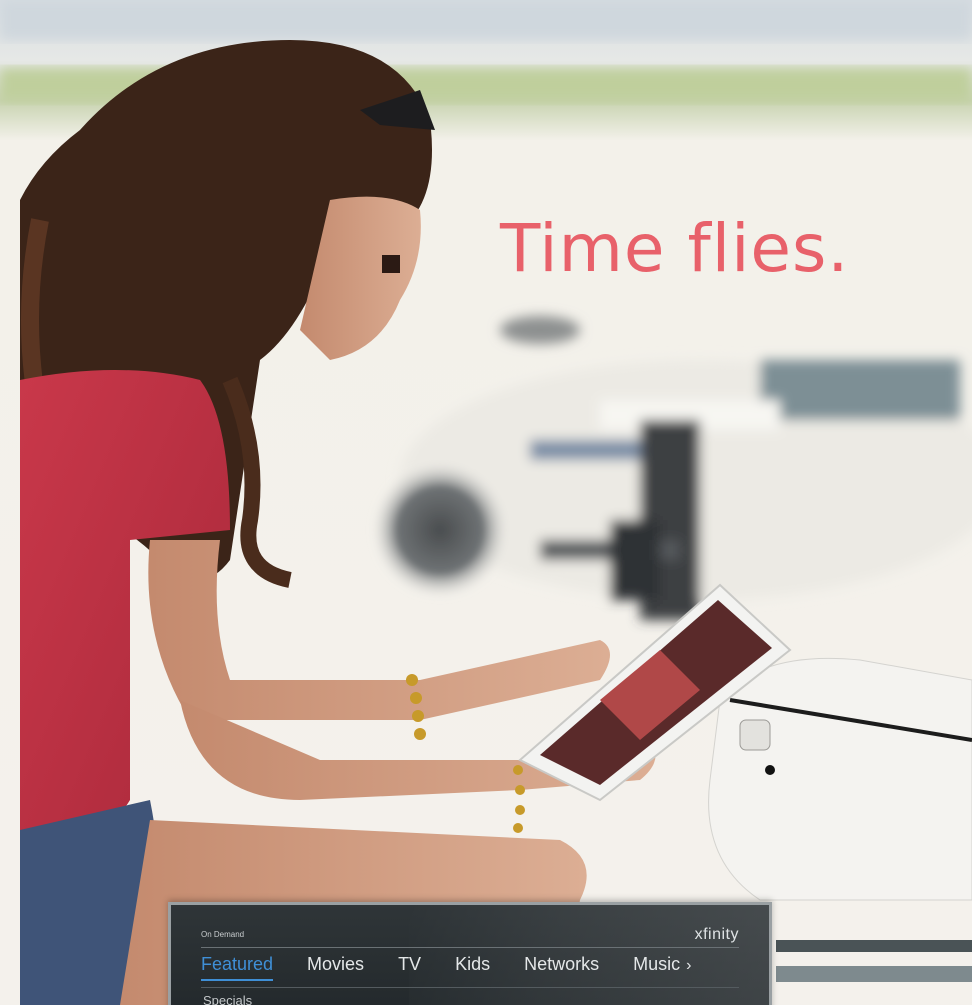  I want to click on nav-music: Music ›, so click(662, 964).